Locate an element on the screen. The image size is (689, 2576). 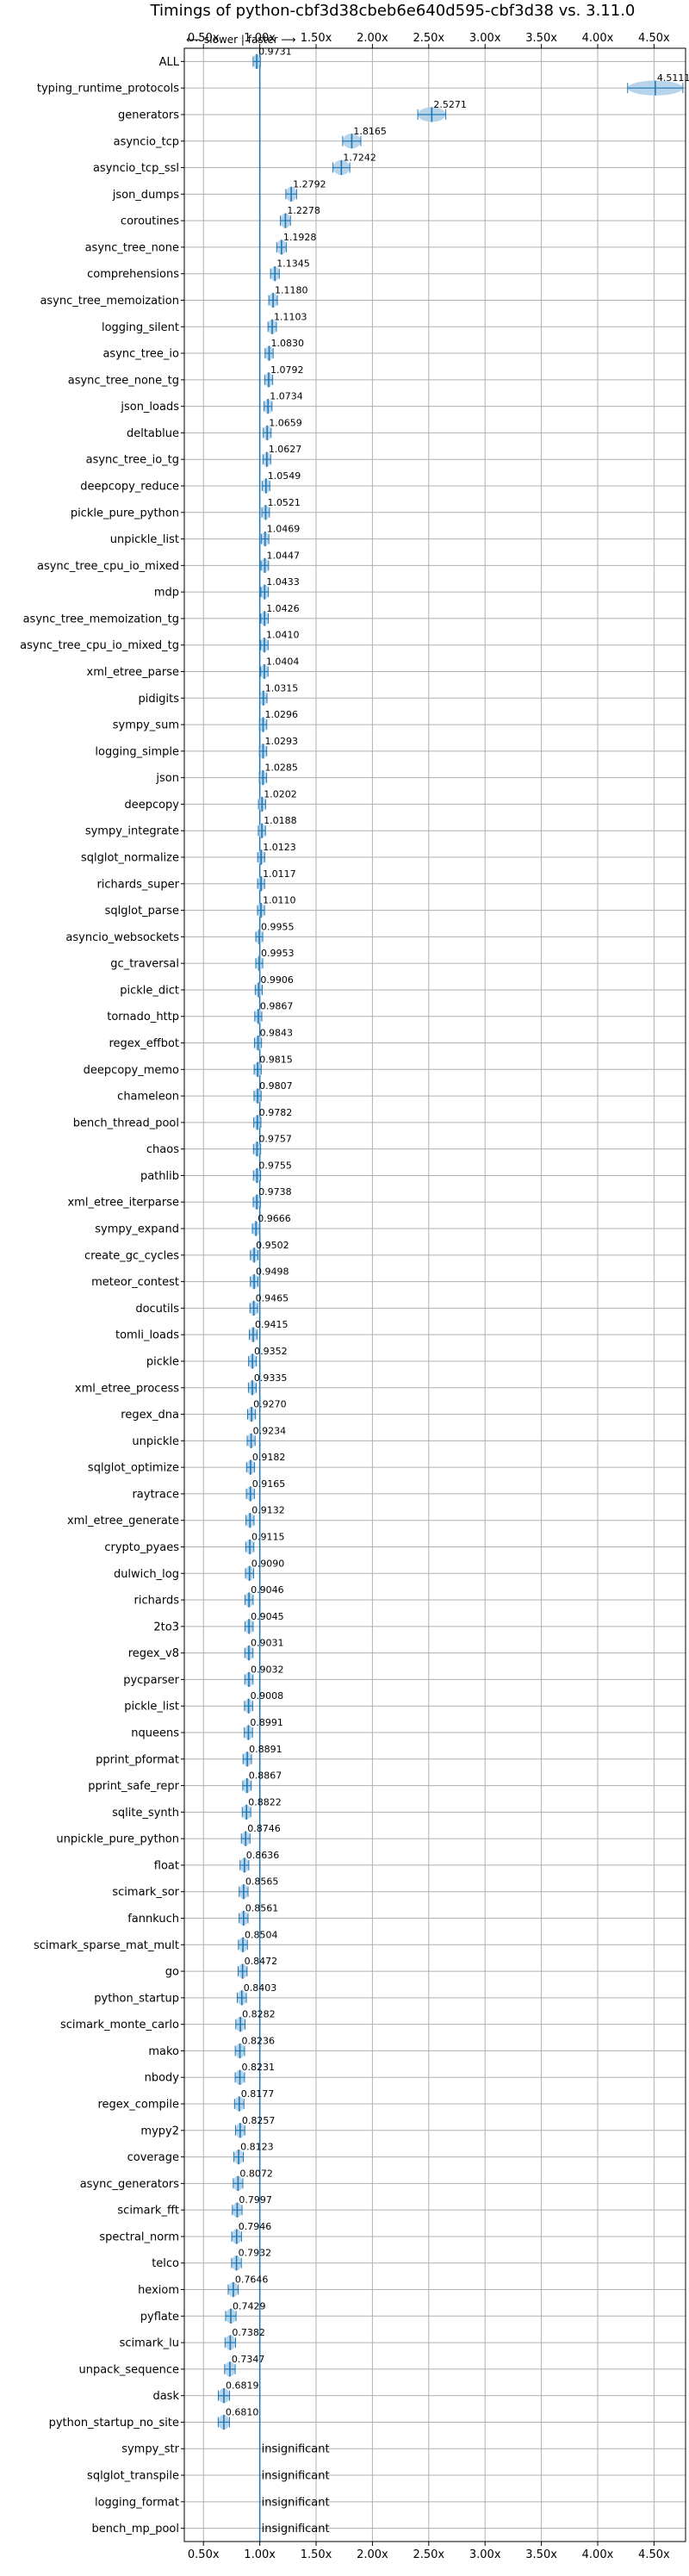
value-label: 0.9666 is located at coordinates (274, 1219).